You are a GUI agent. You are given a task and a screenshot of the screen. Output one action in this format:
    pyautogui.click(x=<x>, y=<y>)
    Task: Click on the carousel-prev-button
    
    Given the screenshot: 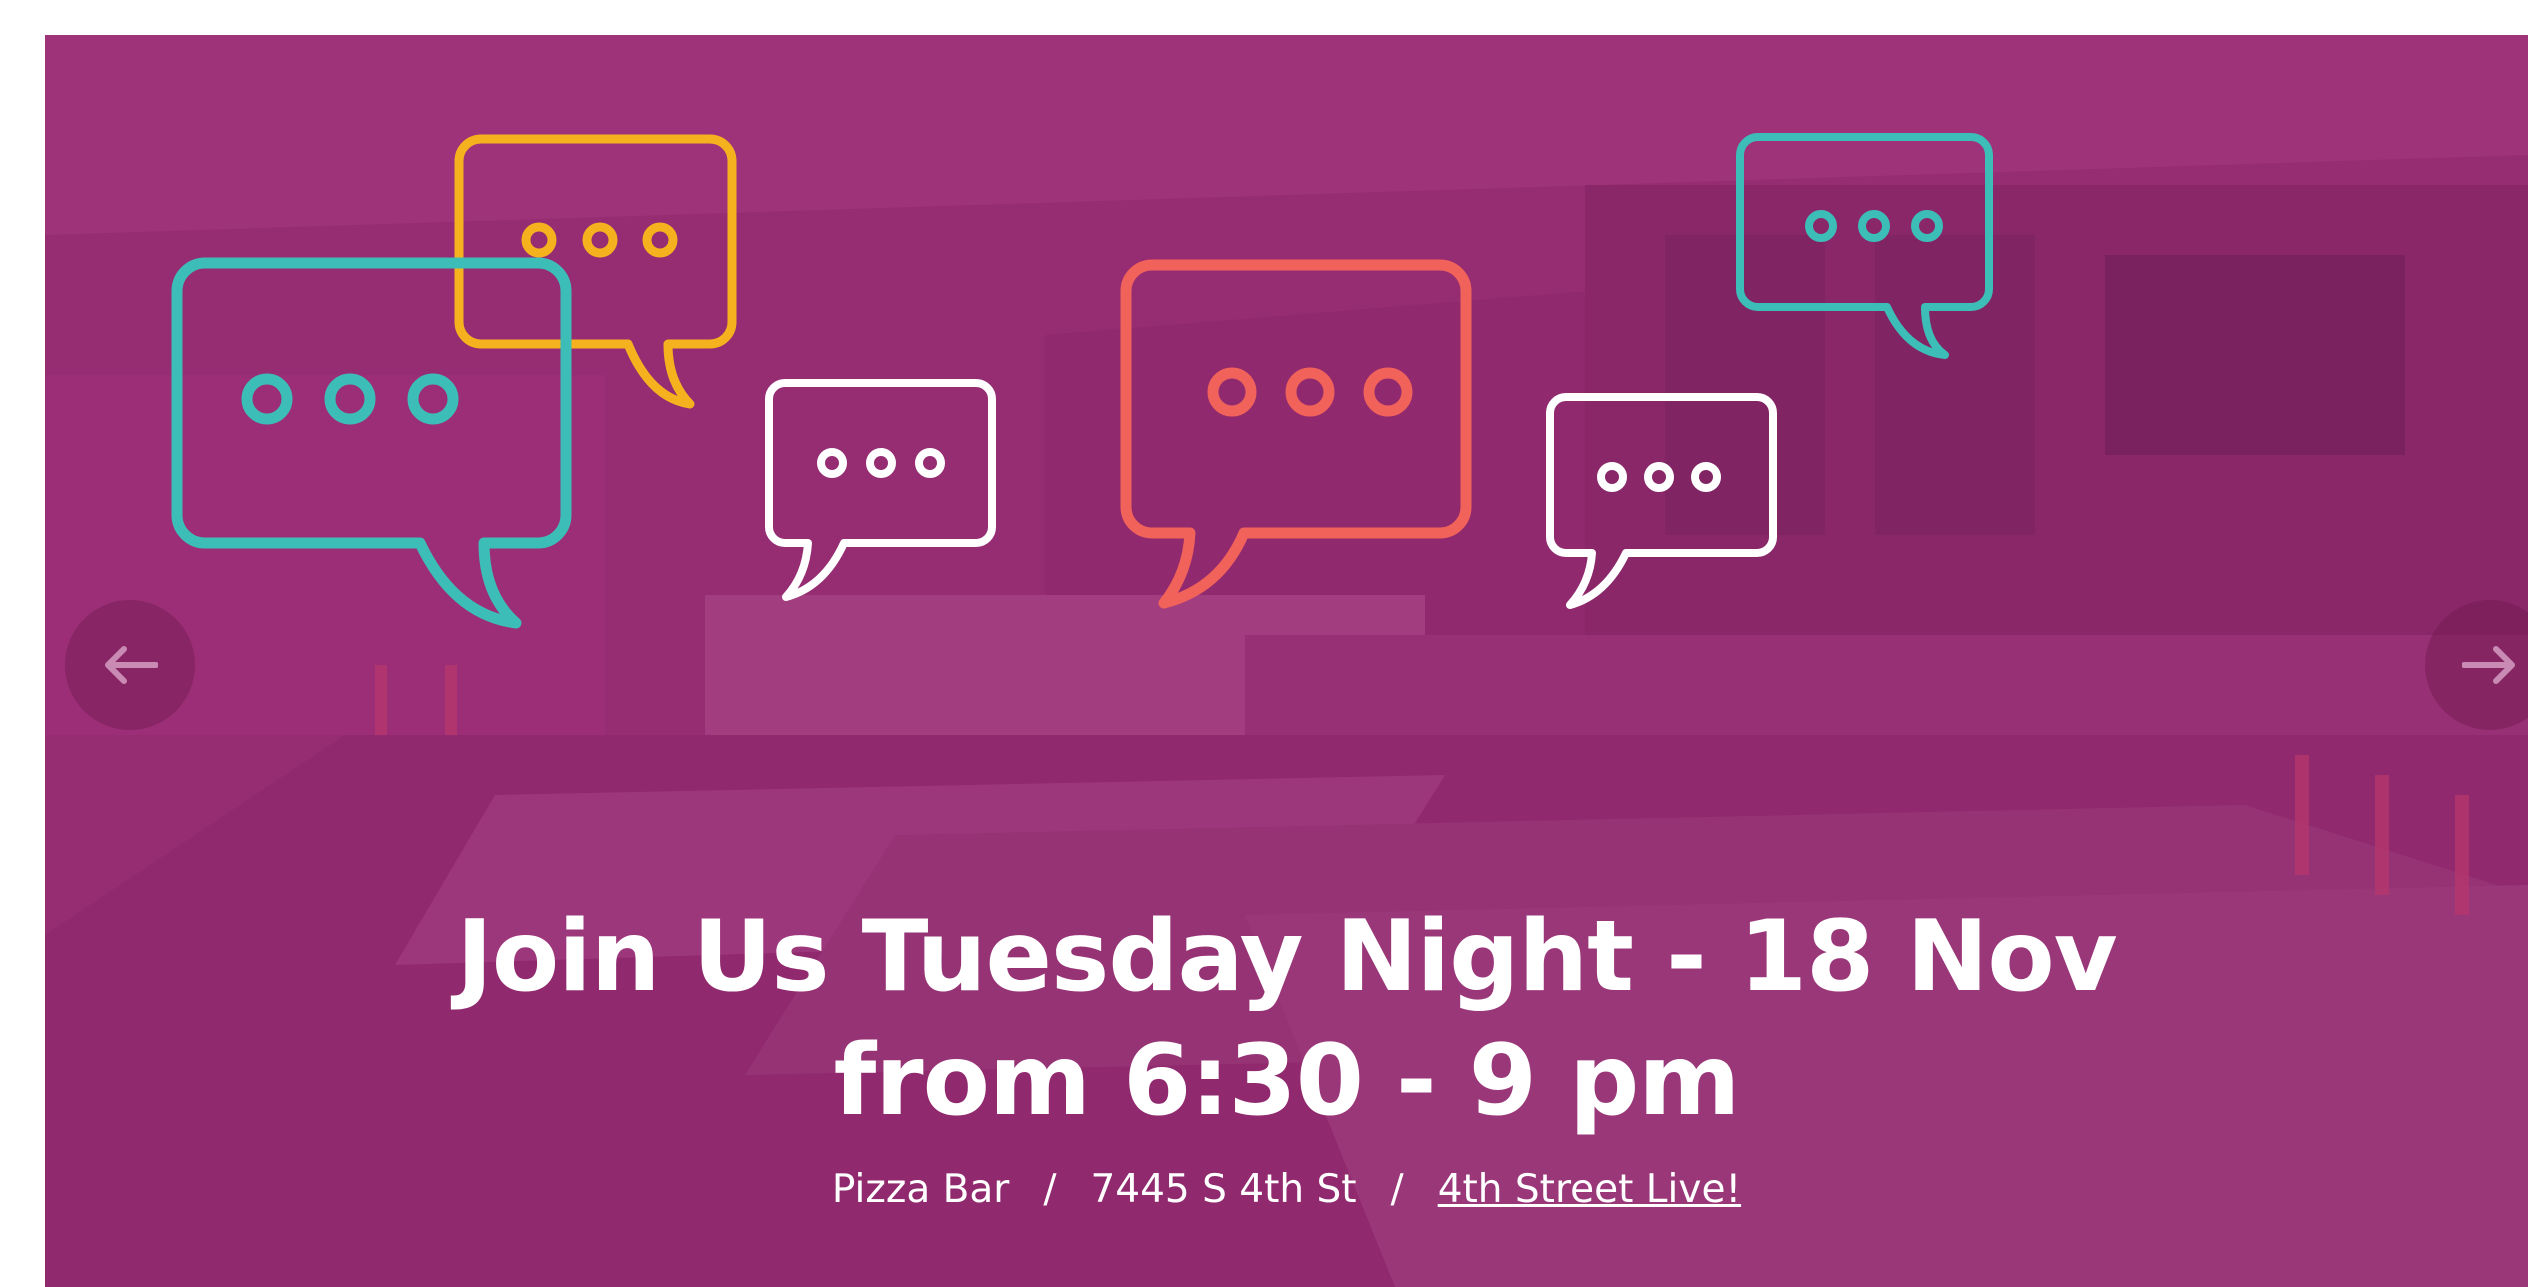 What is the action you would take?
    pyautogui.click(x=130, y=665)
    